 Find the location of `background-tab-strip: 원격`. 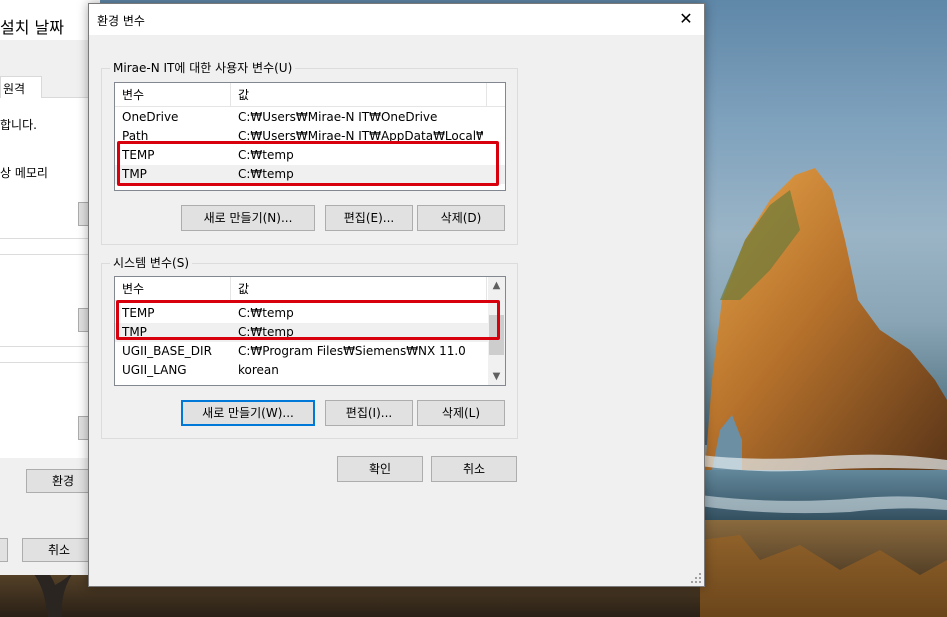

background-tab-strip: 원격 is located at coordinates (50, 87).